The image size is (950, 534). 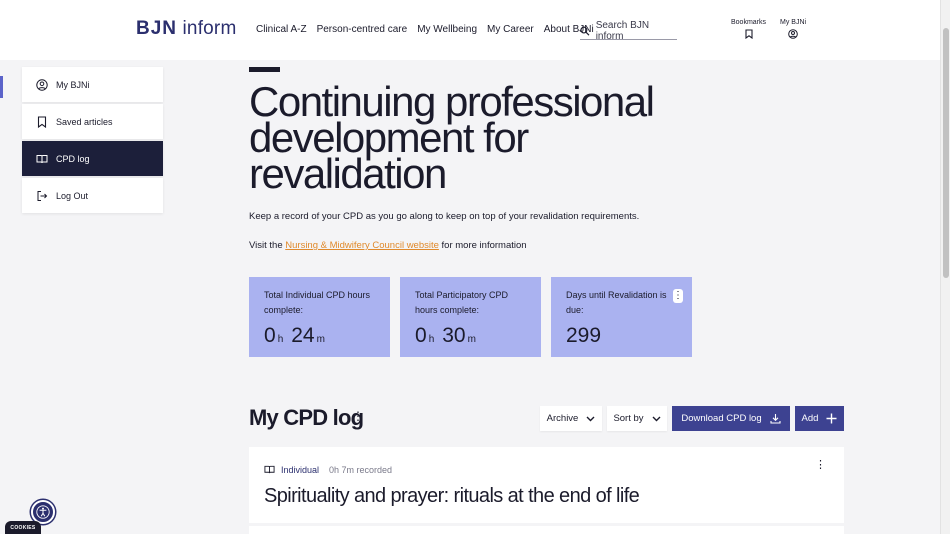 I want to click on sort-by-button: Sort by, so click(x=637, y=418).